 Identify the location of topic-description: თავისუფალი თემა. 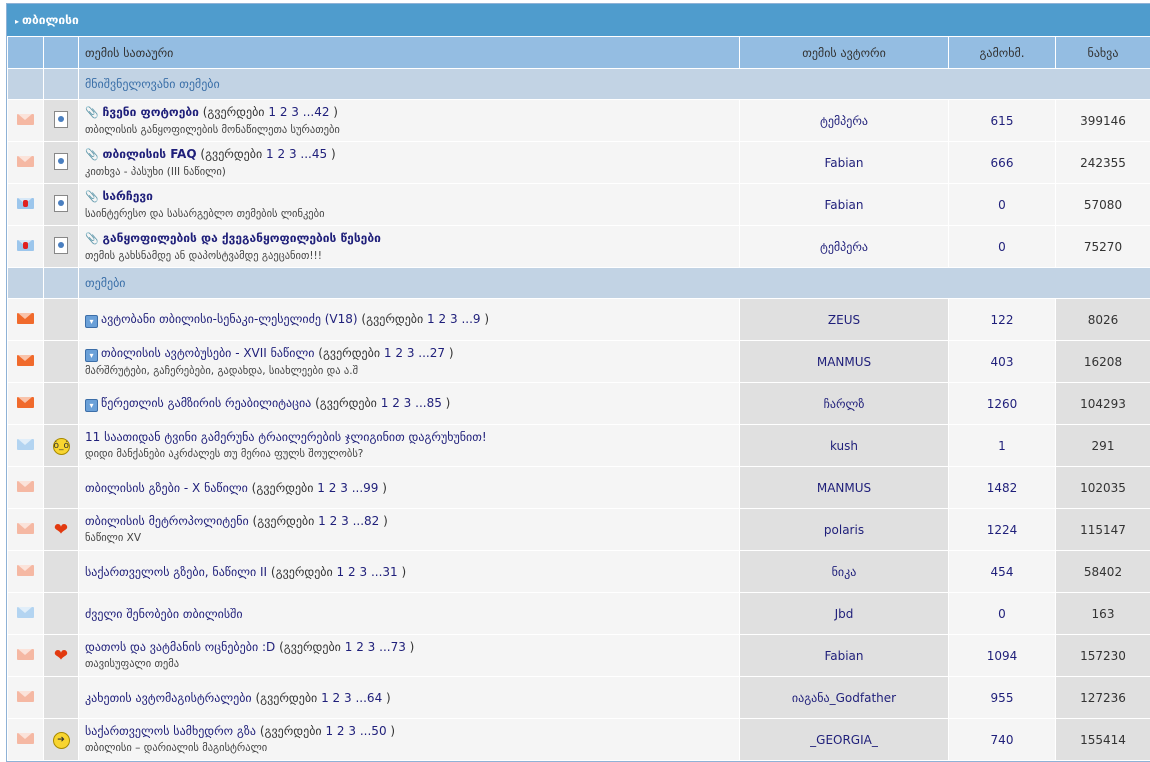
(132, 664).